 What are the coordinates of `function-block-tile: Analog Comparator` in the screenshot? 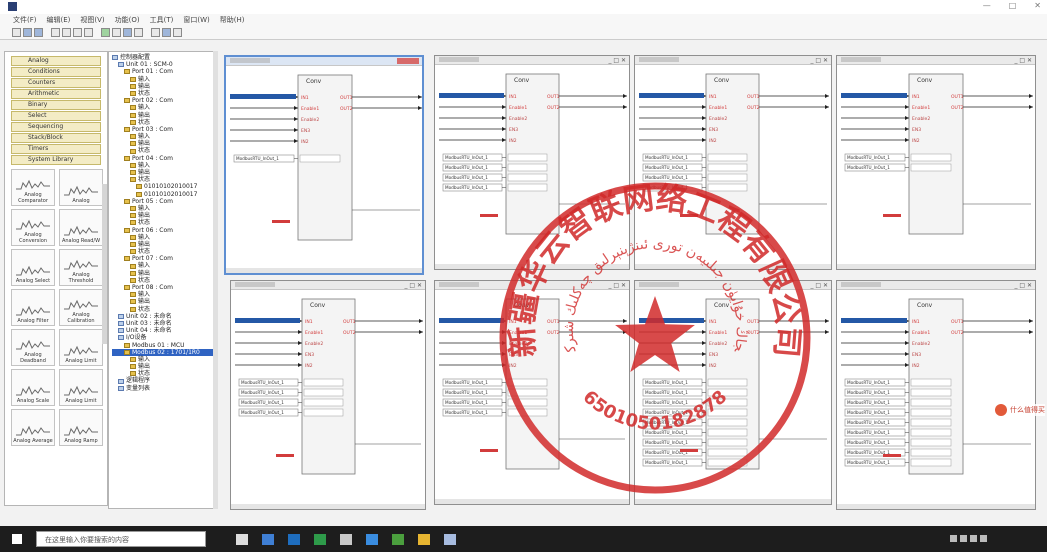 It's located at (33, 187).